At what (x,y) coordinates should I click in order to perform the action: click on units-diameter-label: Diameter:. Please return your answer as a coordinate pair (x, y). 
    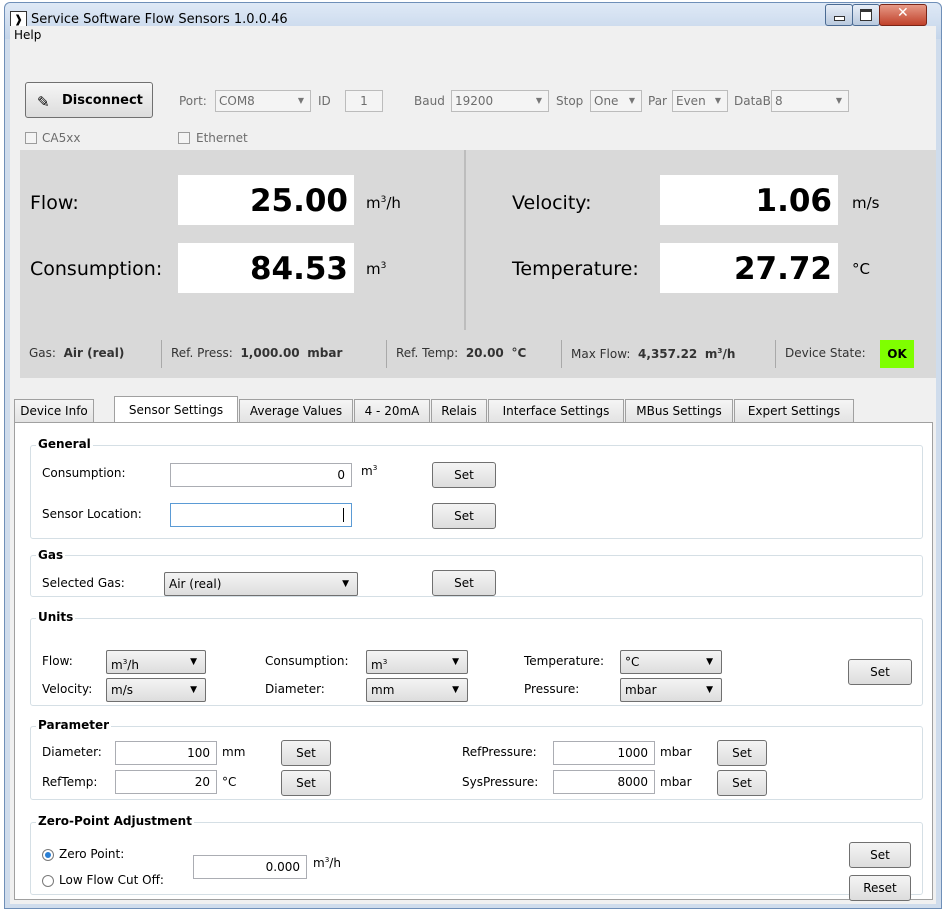
    Looking at the image, I should click on (295, 689).